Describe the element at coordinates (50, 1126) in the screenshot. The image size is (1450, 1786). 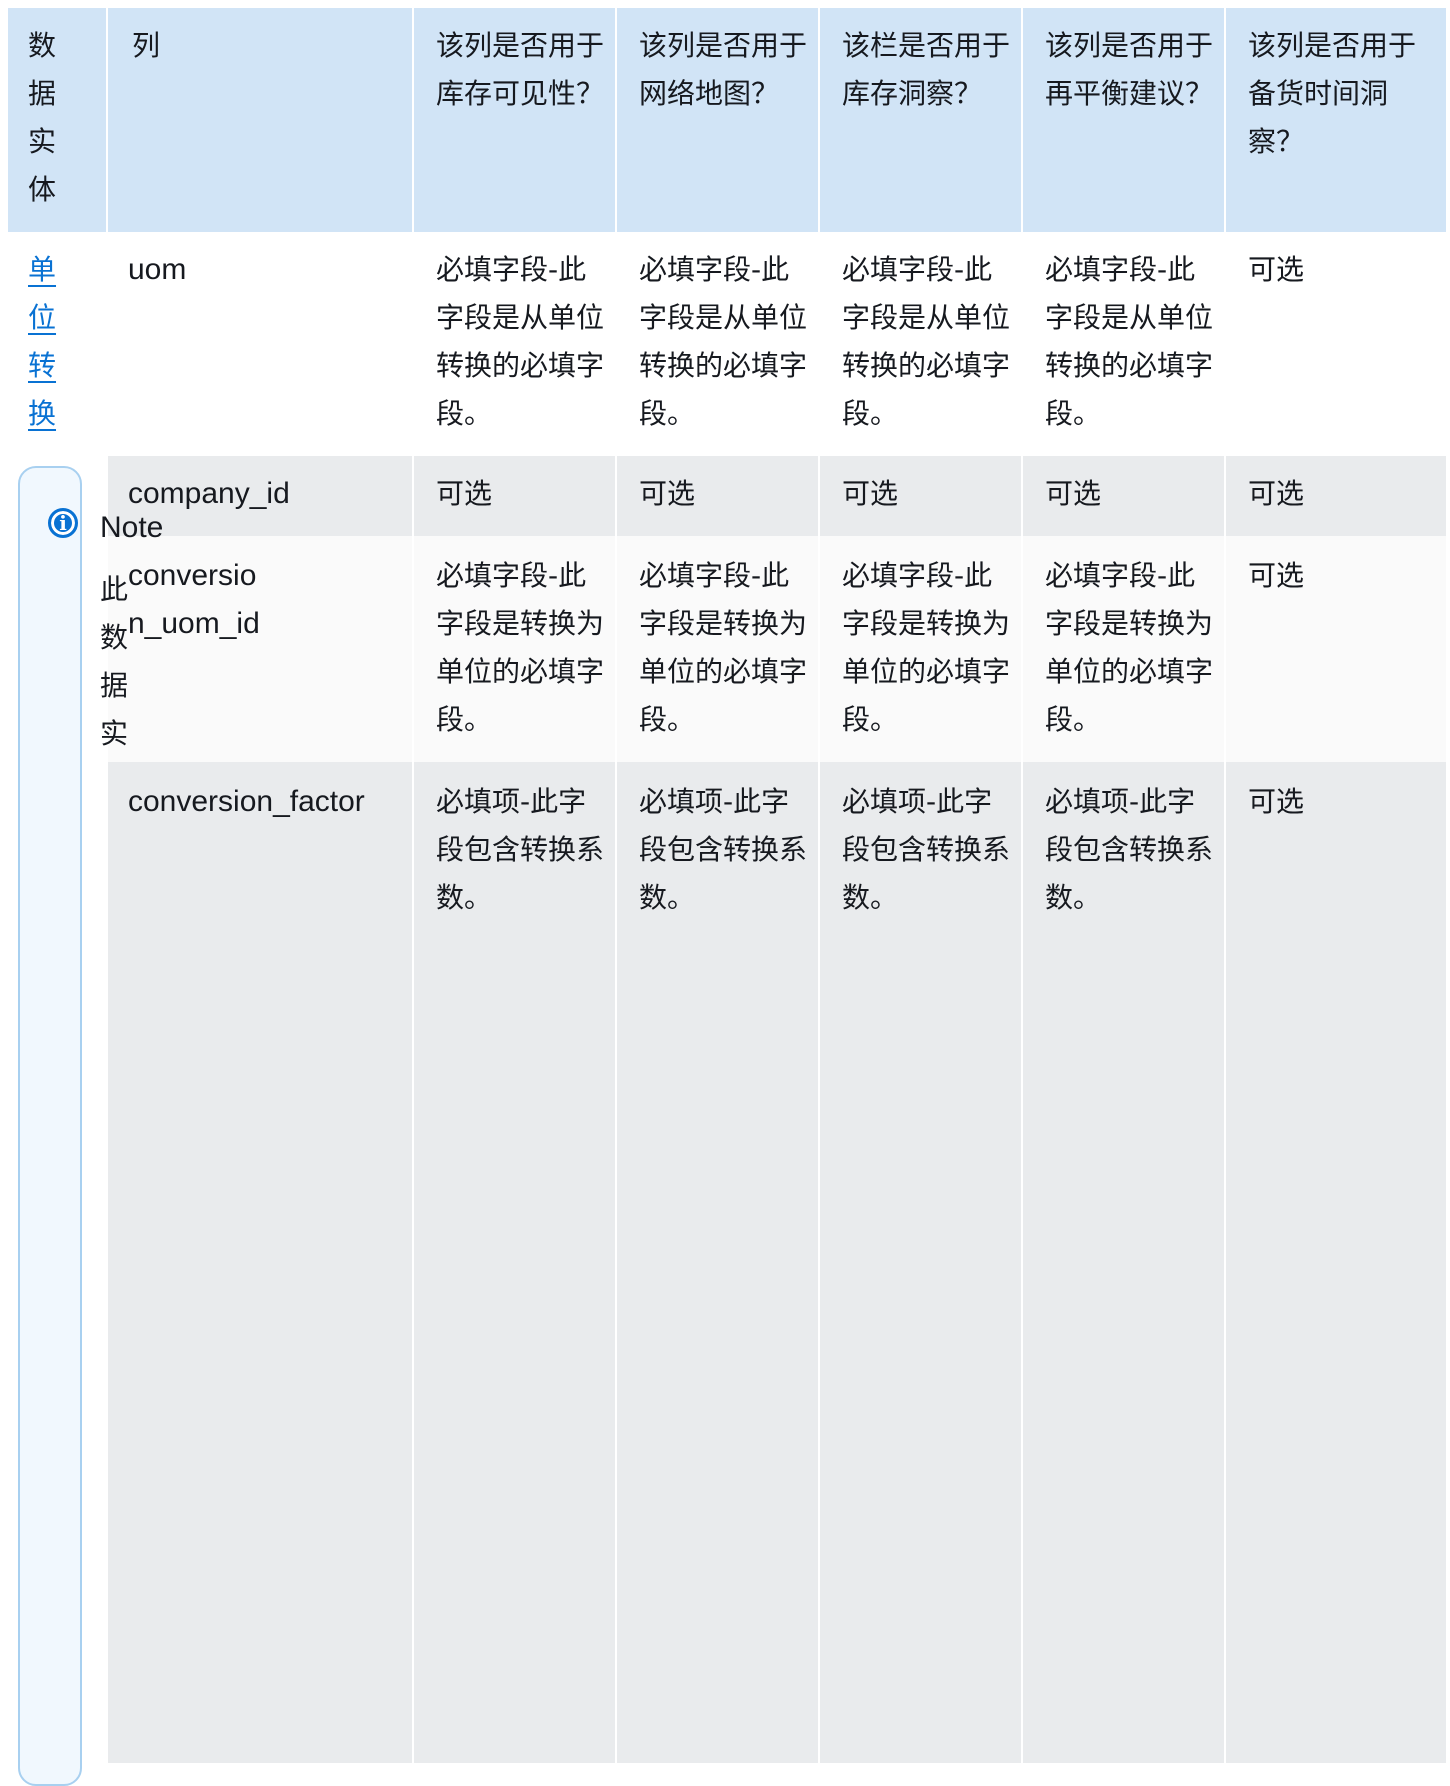
I see `note-callout` at that location.